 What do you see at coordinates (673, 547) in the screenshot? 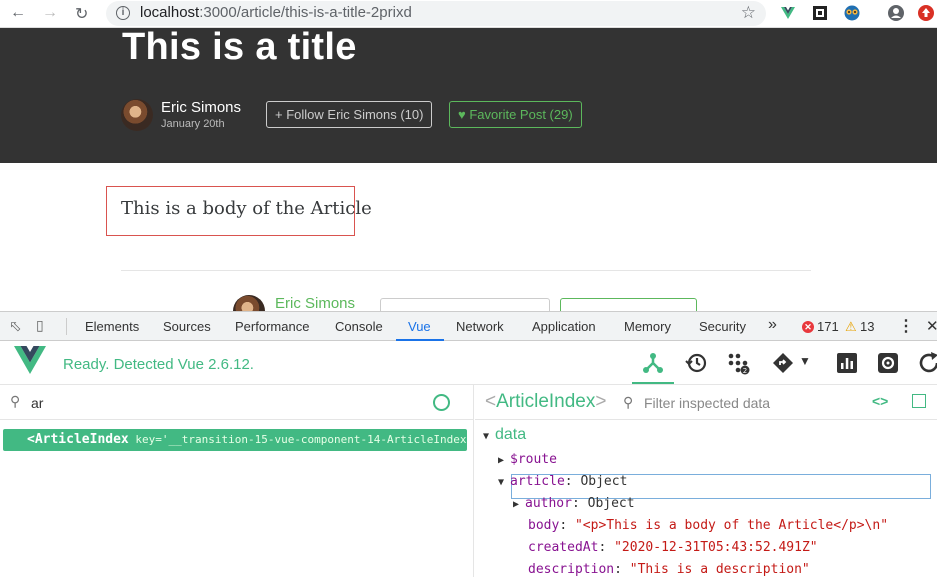
I see `tree-row-createdat: createdAt: "2020-12-31T05:43:52.491Z"` at bounding box center [673, 547].